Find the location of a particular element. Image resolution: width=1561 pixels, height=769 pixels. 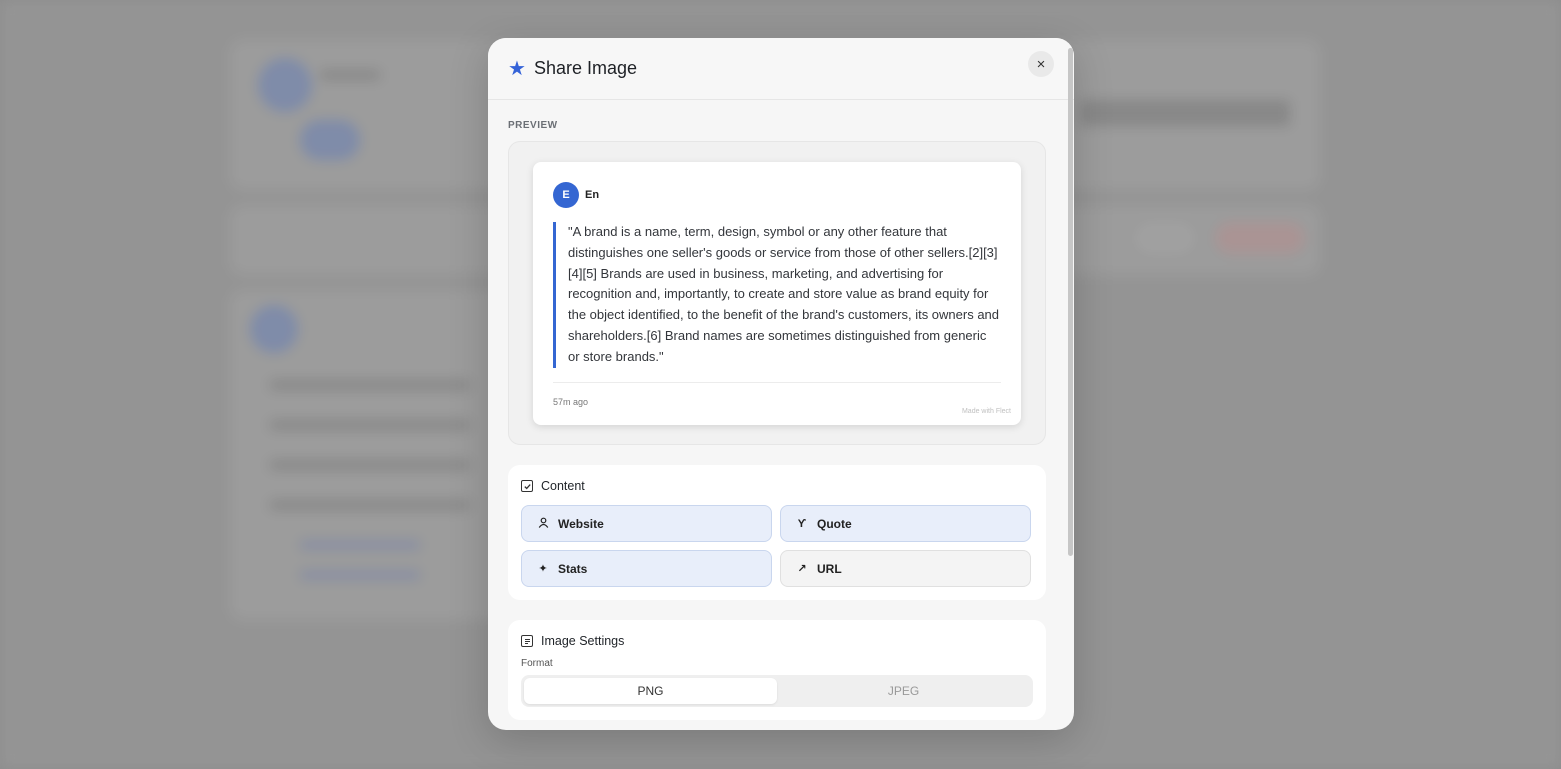

option-label: Website is located at coordinates (581, 523).